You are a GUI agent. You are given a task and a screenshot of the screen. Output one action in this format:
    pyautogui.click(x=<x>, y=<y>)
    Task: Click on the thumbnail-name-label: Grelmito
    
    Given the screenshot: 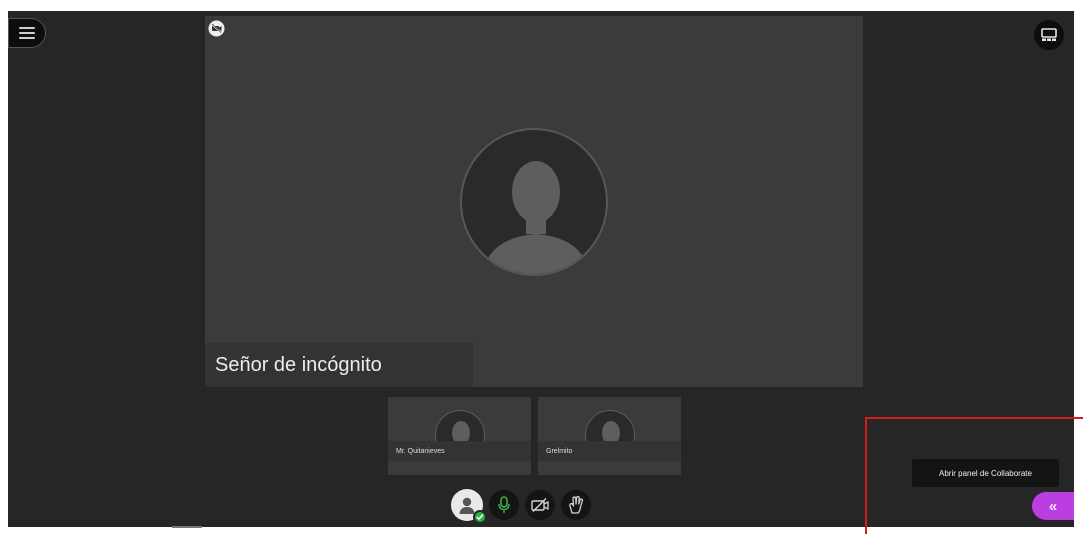 What is the action you would take?
    pyautogui.click(x=609, y=451)
    